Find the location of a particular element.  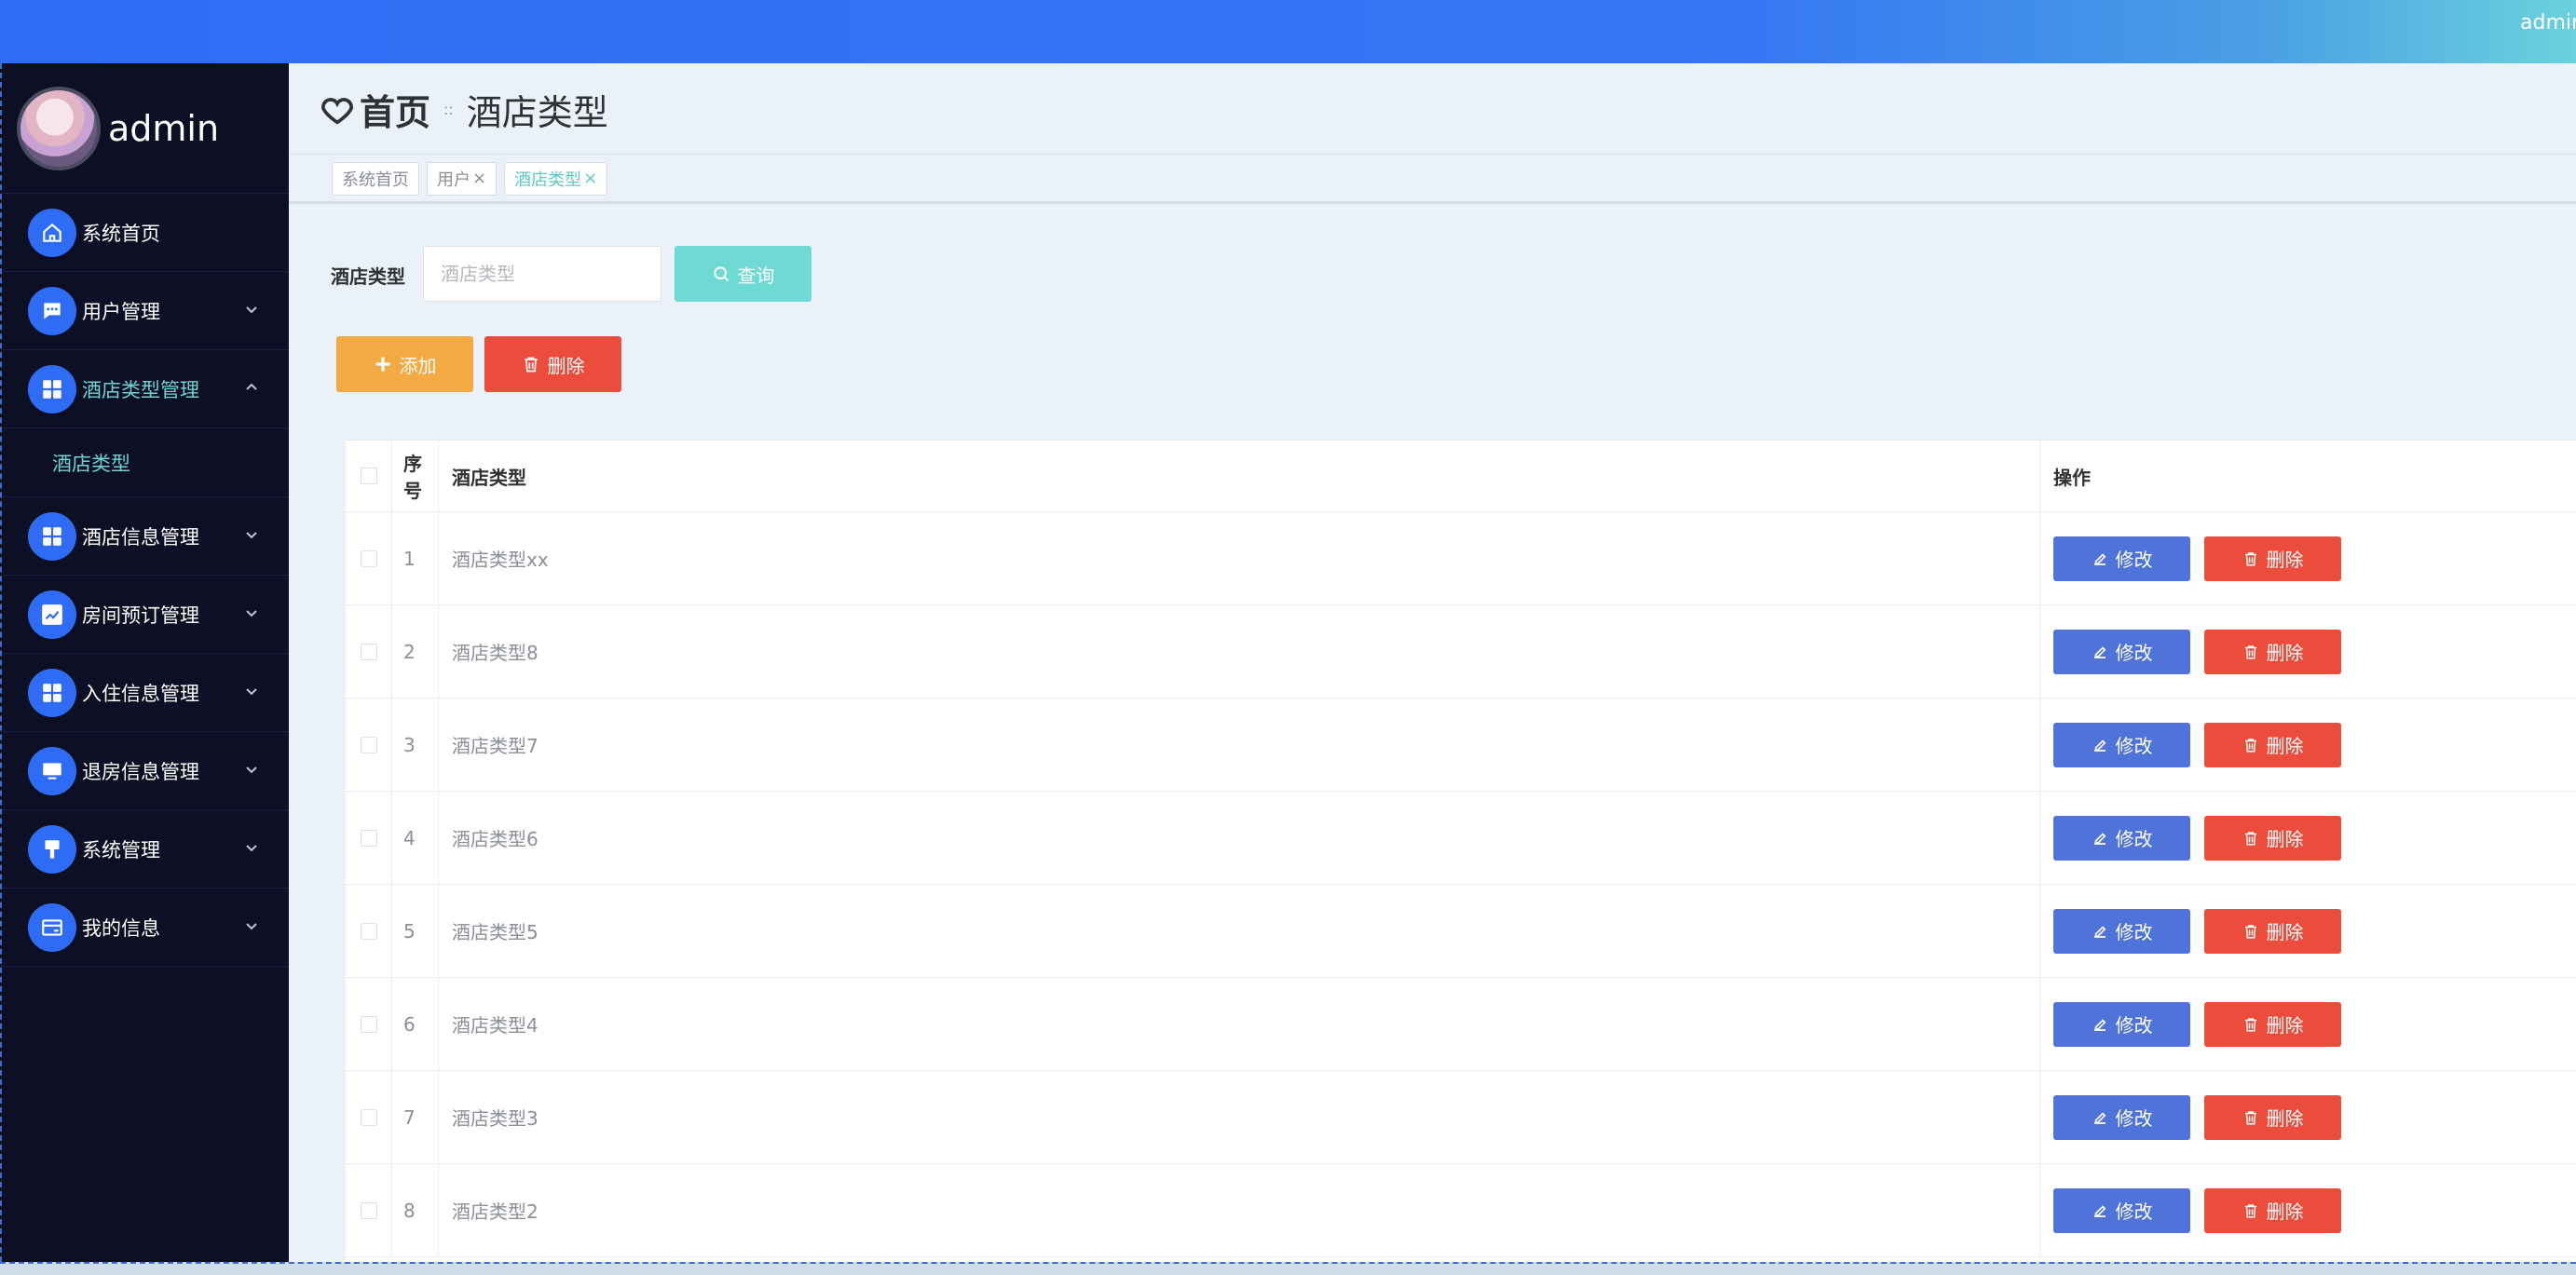

sidebar-item-5: 入住信息管理 is located at coordinates (145, 693).